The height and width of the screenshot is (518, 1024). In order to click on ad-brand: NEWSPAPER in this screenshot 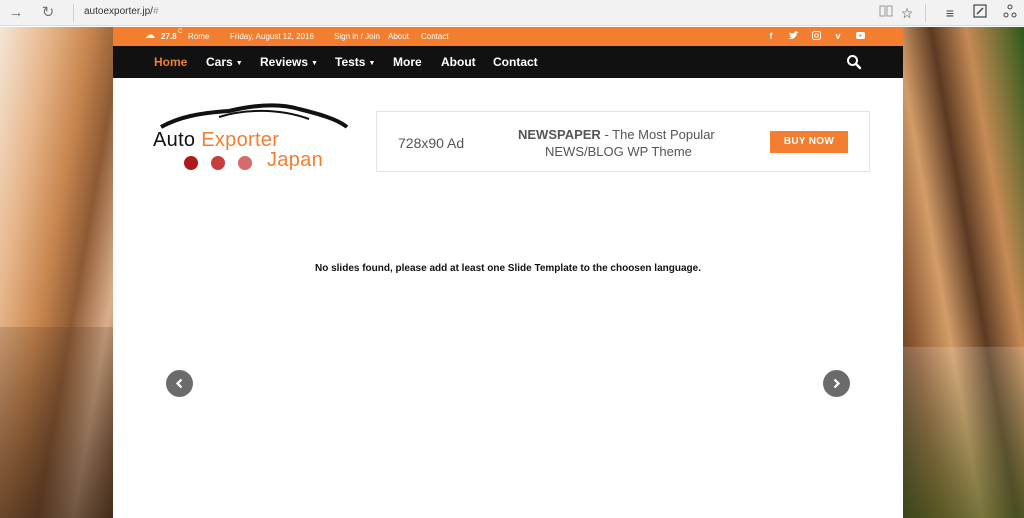, I will do `click(559, 134)`.